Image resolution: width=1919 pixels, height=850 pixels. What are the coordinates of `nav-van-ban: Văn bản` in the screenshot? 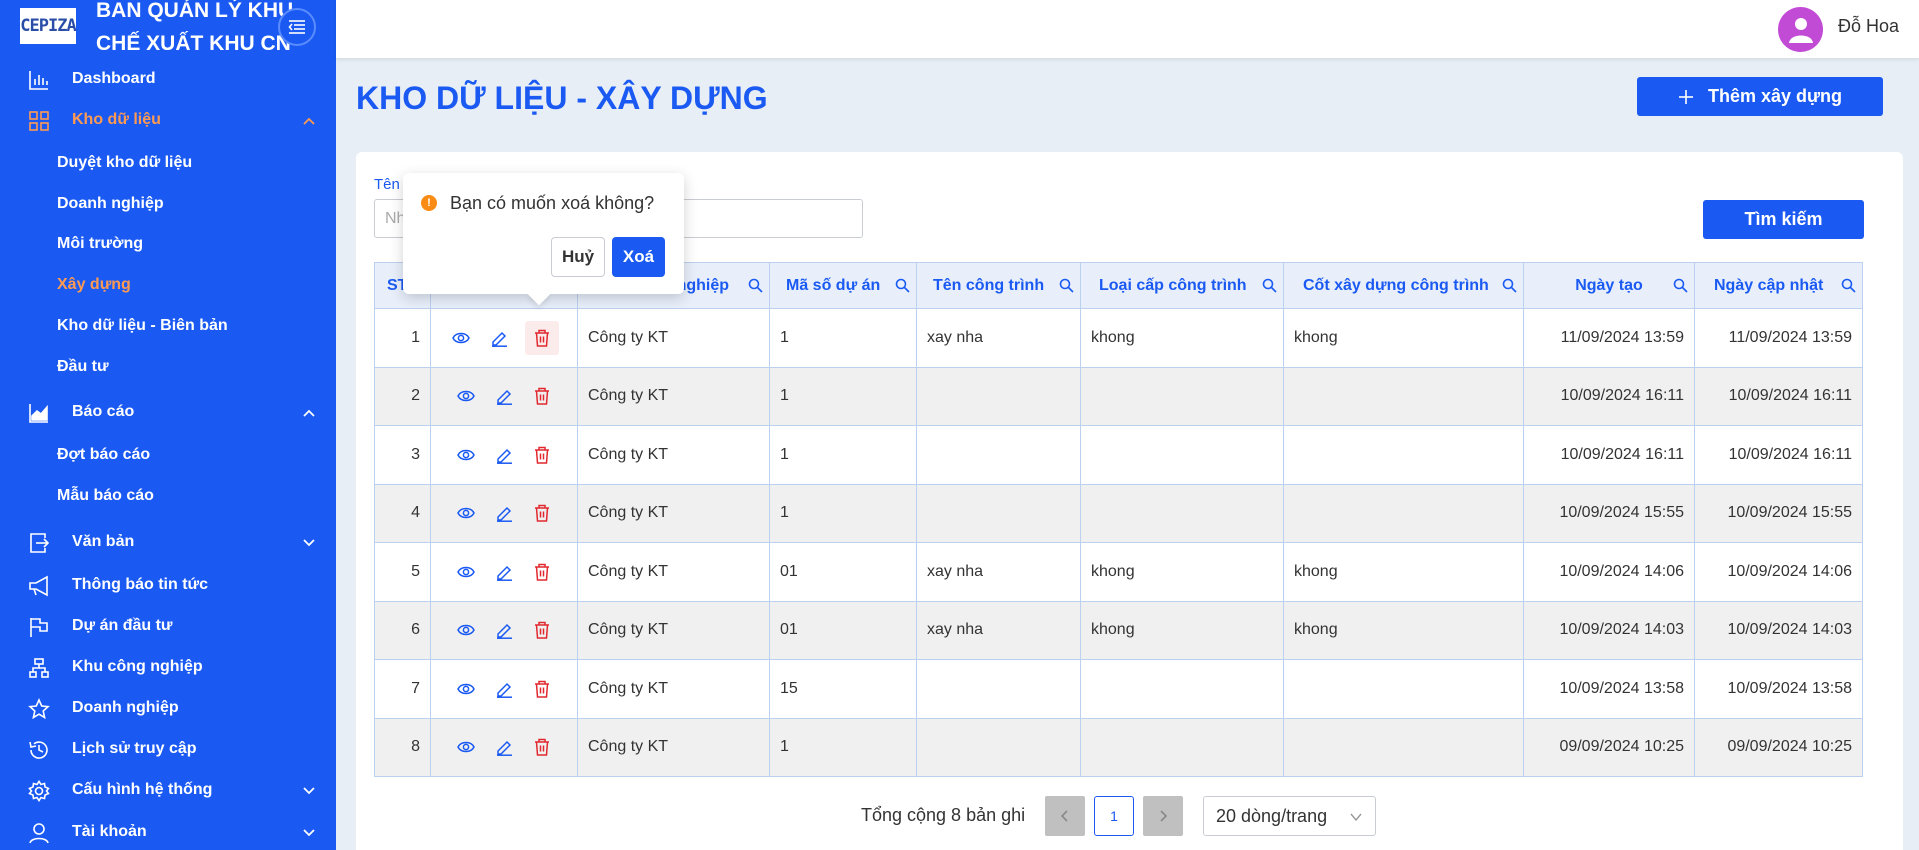 It's located at (168, 542).